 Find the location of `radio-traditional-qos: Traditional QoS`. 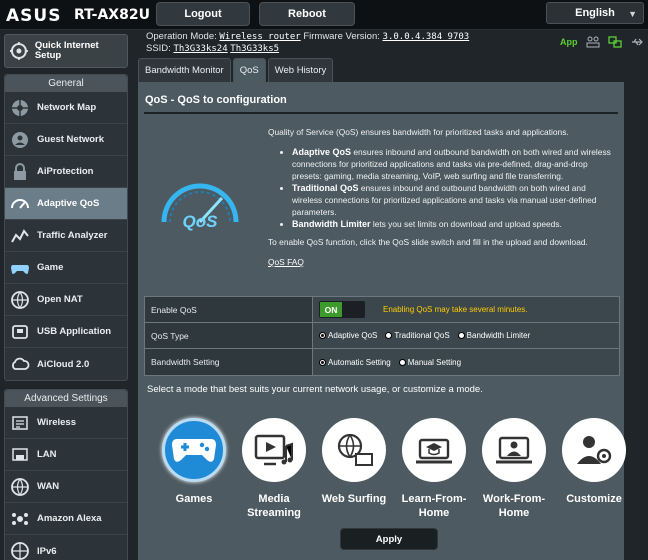

radio-traditional-qos: Traditional QoS is located at coordinates (417, 335).